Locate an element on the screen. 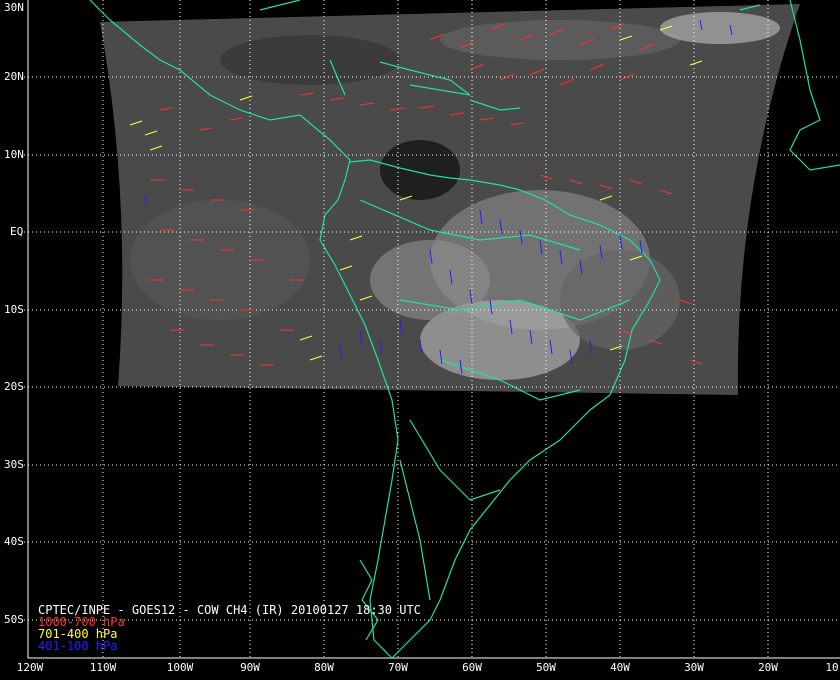  lat-label-10s: 10S is located at coordinates (14, 309).